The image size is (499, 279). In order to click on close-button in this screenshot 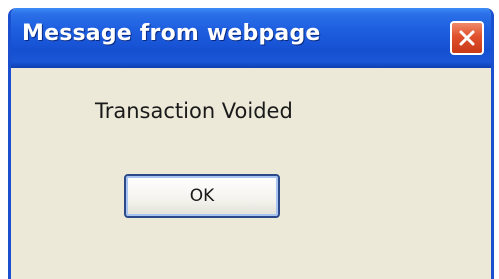, I will do `click(467, 38)`.